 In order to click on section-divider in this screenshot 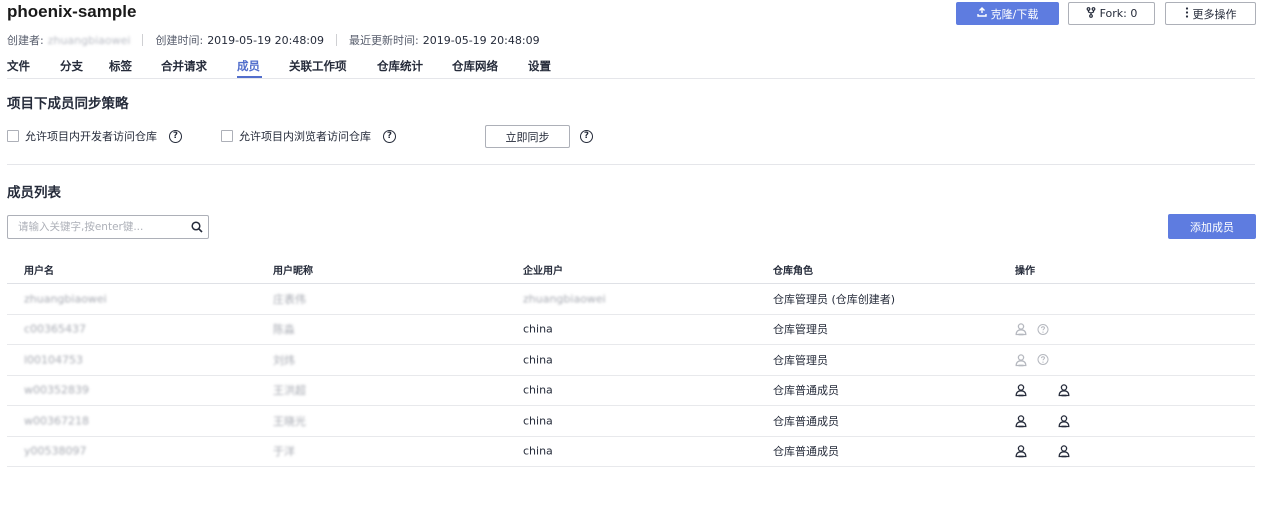, I will do `click(631, 164)`.